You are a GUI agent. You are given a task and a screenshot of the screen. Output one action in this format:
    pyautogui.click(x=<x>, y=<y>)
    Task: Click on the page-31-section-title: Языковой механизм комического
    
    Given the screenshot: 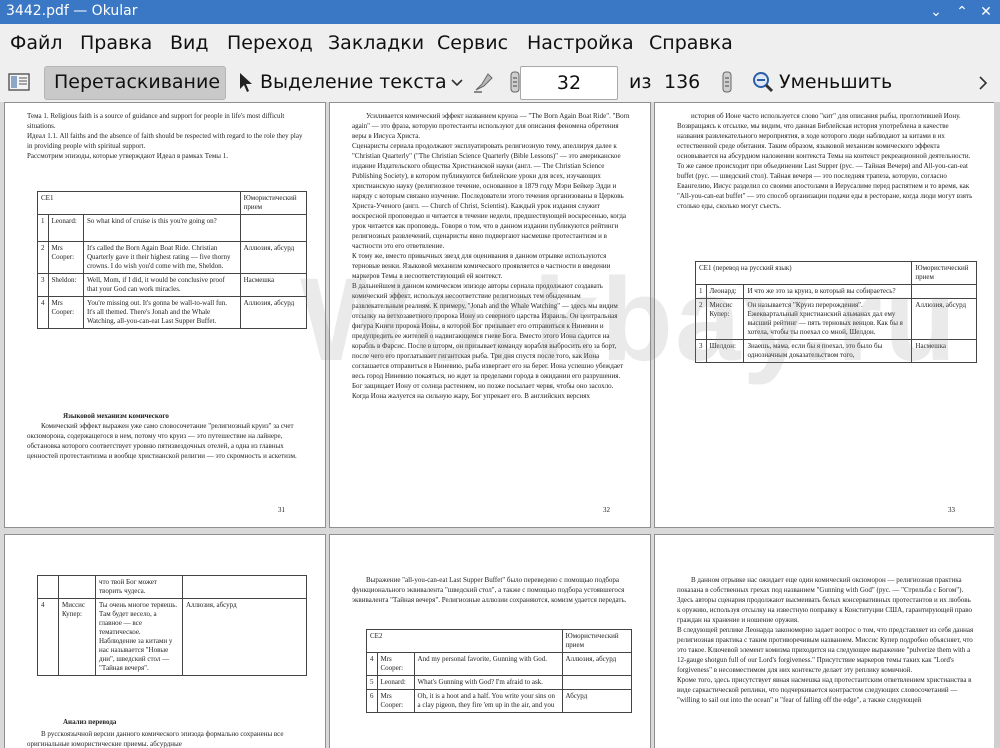 What is the action you would take?
    pyautogui.click(x=116, y=416)
    